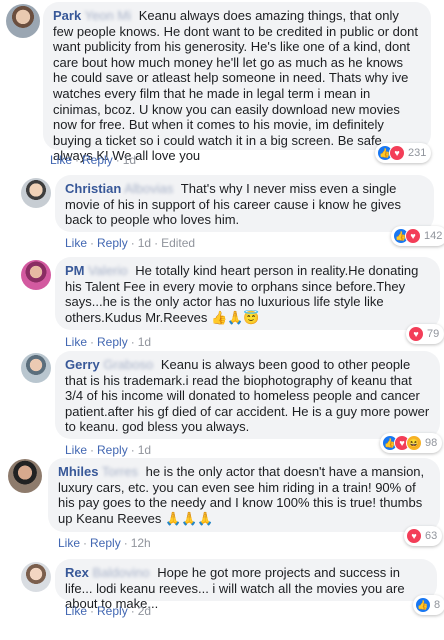 Image resolution: width=444 pixels, height=640 pixels. I want to click on reaction-count: 98, so click(431, 443).